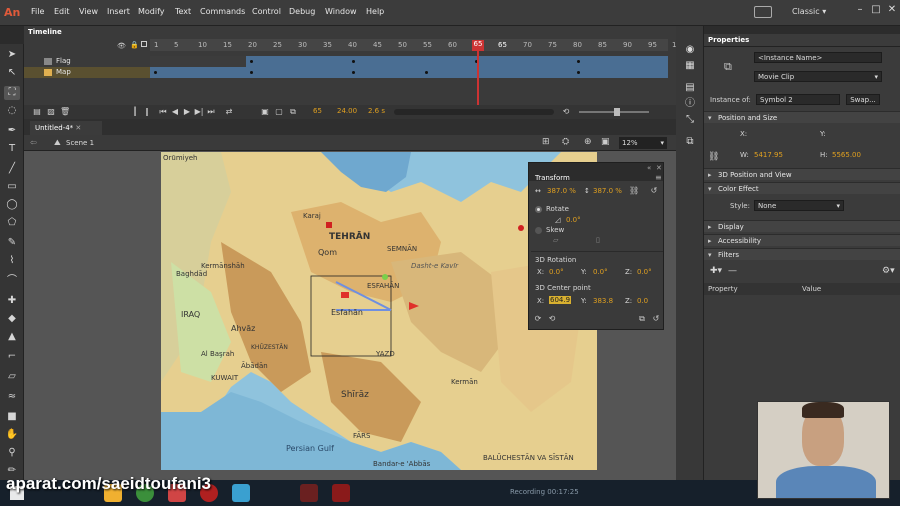  What do you see at coordinates (659, 168) in the screenshot?
I see `panel-close-icon: ✕` at bounding box center [659, 168].